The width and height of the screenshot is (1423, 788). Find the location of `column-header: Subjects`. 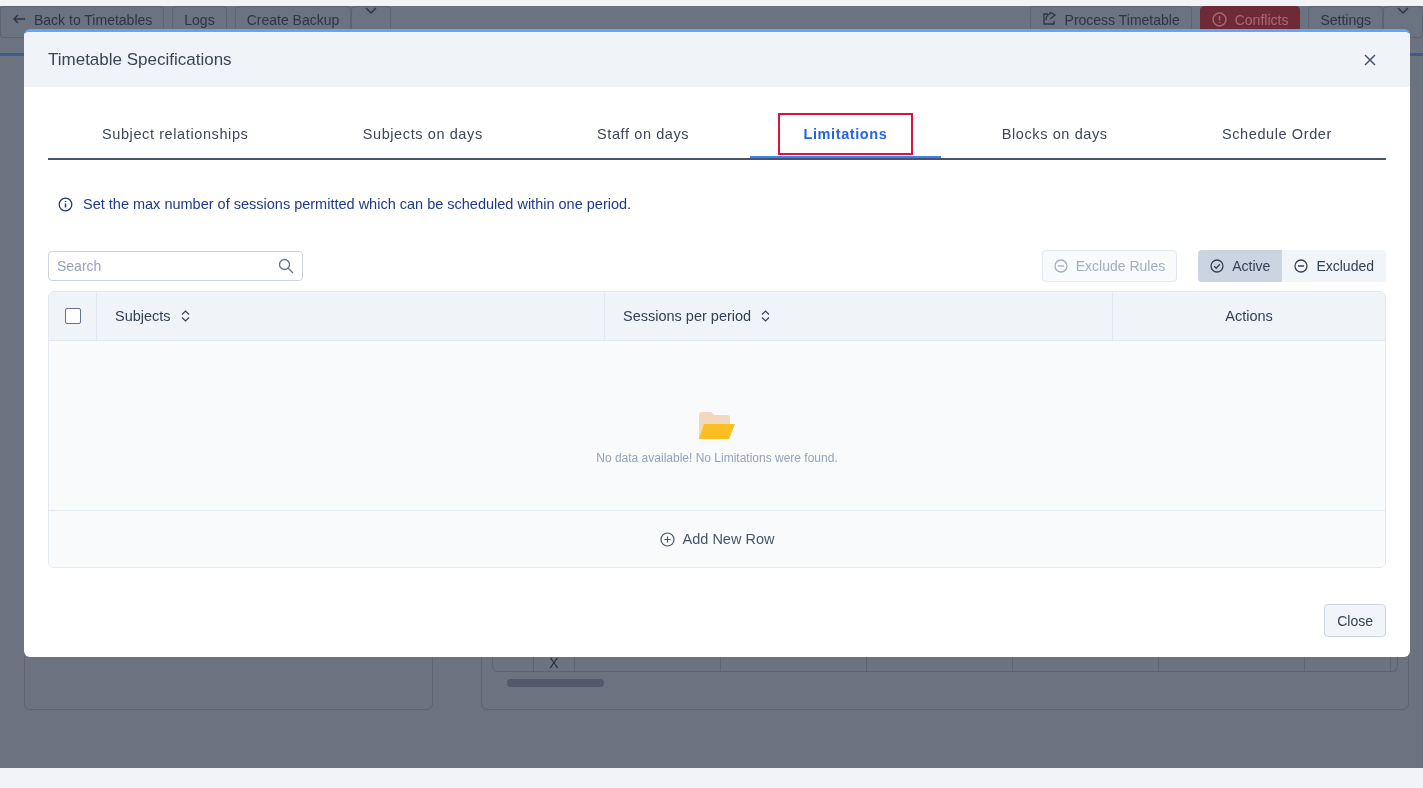

column-header: Subjects is located at coordinates (351, 316).